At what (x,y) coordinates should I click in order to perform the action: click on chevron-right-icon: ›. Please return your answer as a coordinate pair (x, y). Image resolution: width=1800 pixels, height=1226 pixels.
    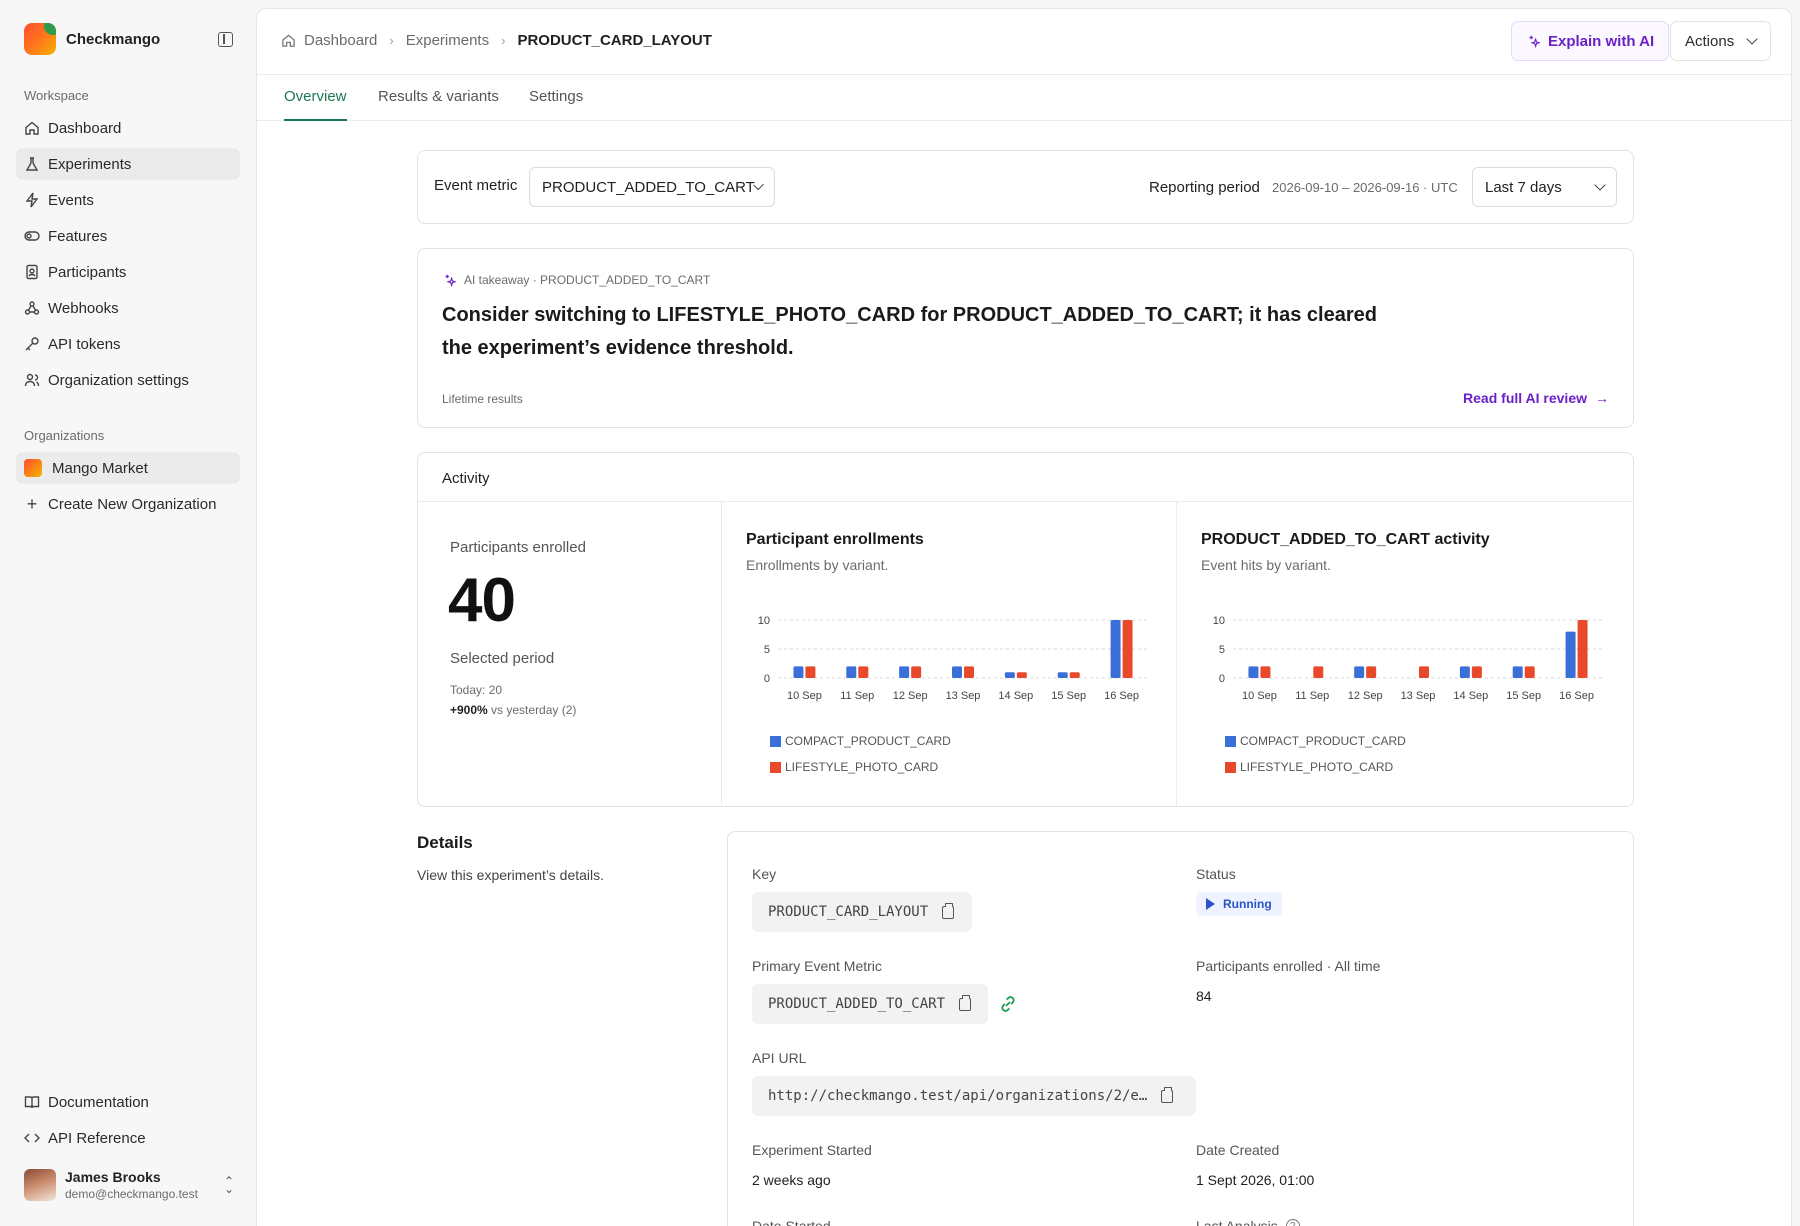
    Looking at the image, I should click on (391, 40).